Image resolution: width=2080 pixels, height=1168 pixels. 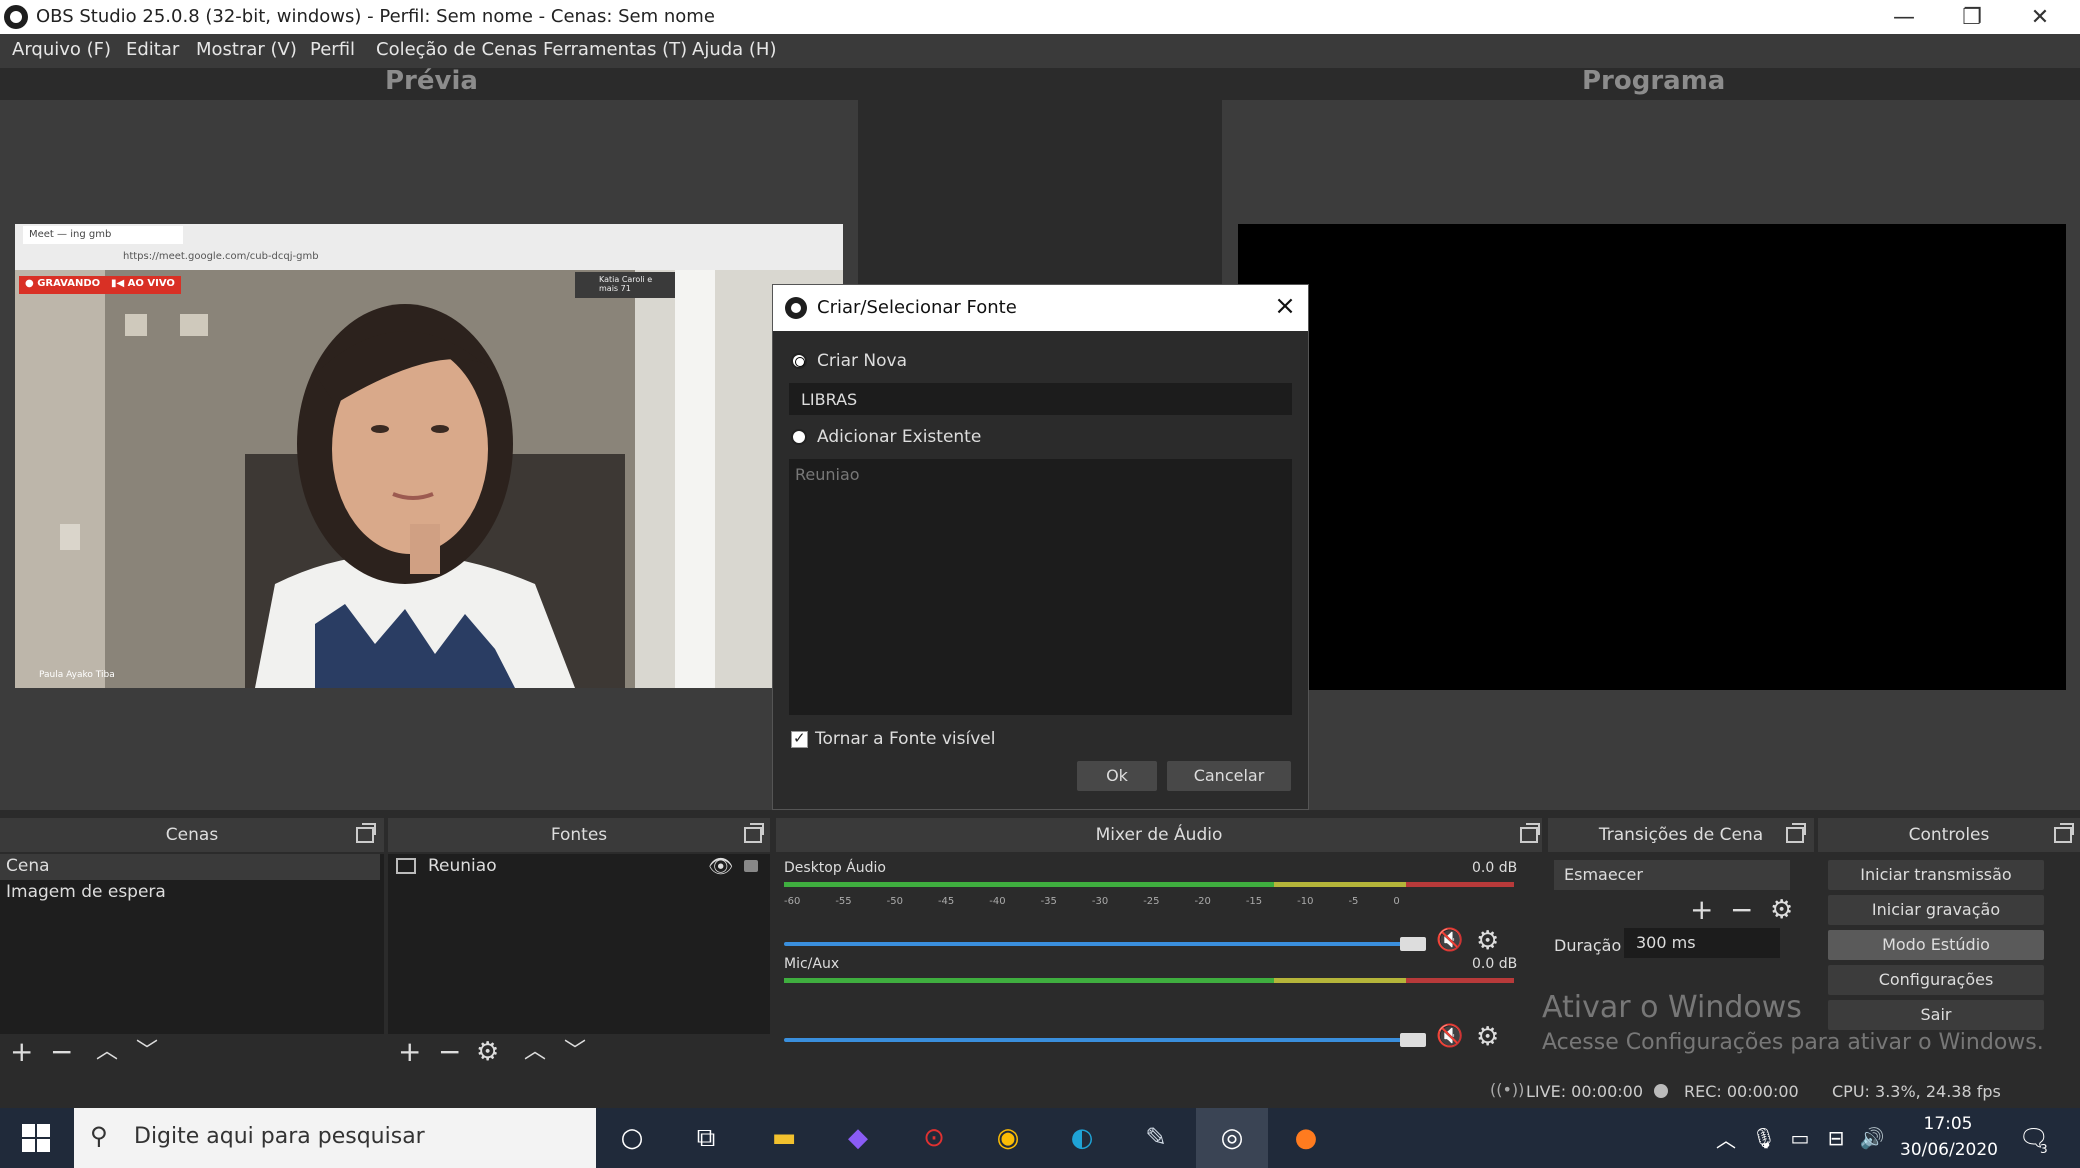 I want to click on visible-label: Tornar a Fonte visível, so click(x=905, y=739).